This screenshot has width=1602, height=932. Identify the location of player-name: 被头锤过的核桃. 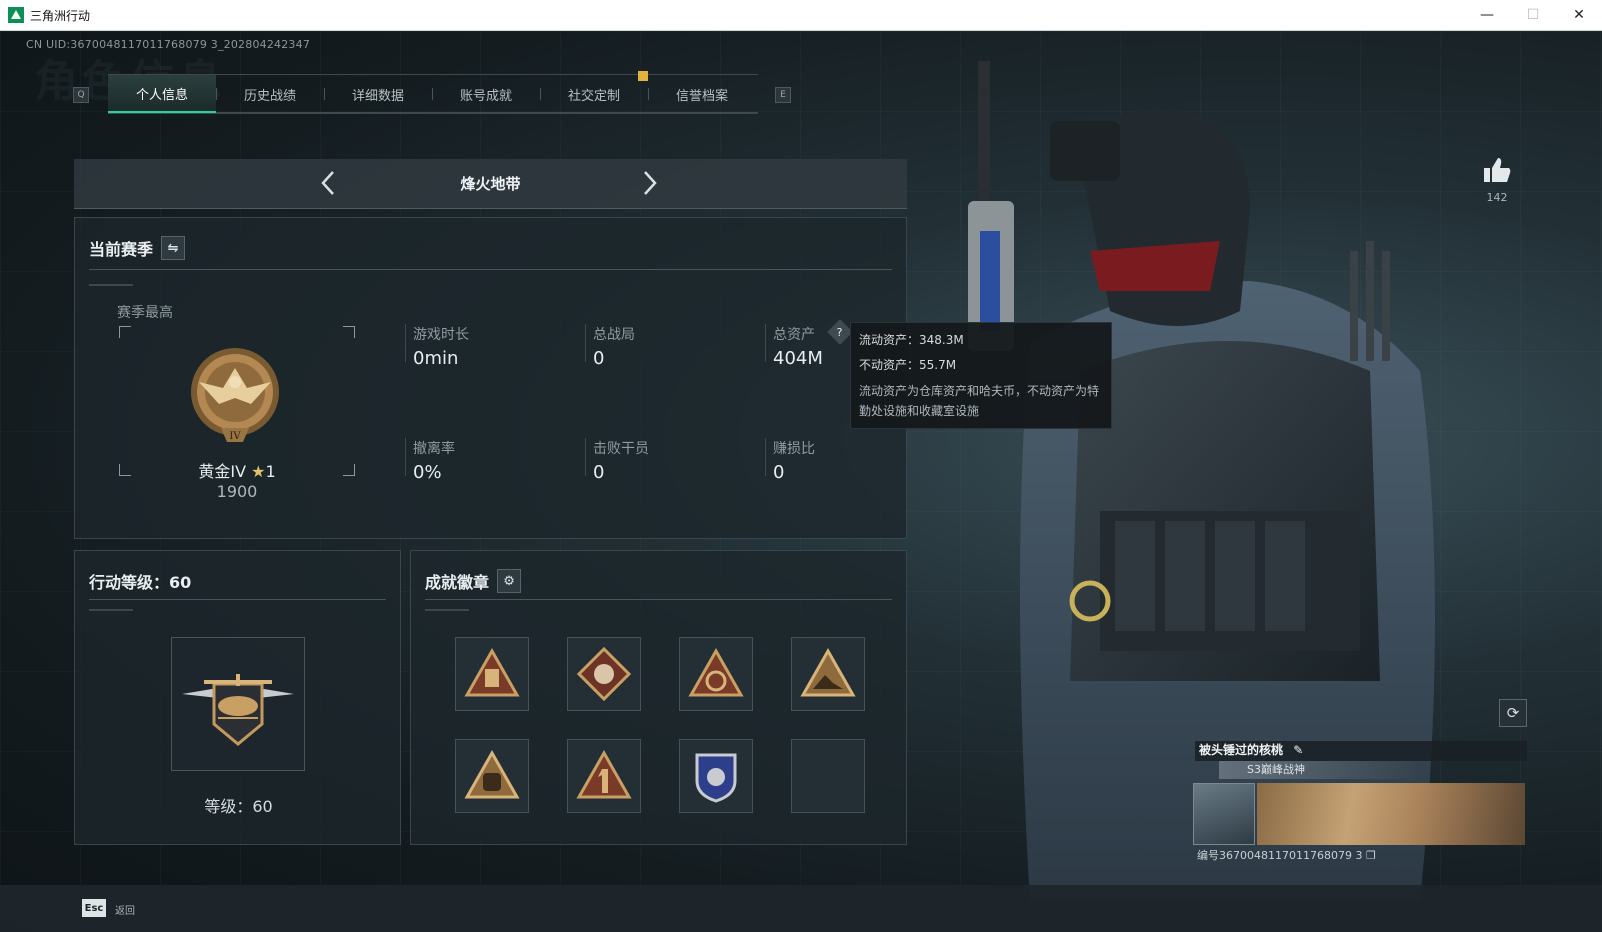
(1241, 750).